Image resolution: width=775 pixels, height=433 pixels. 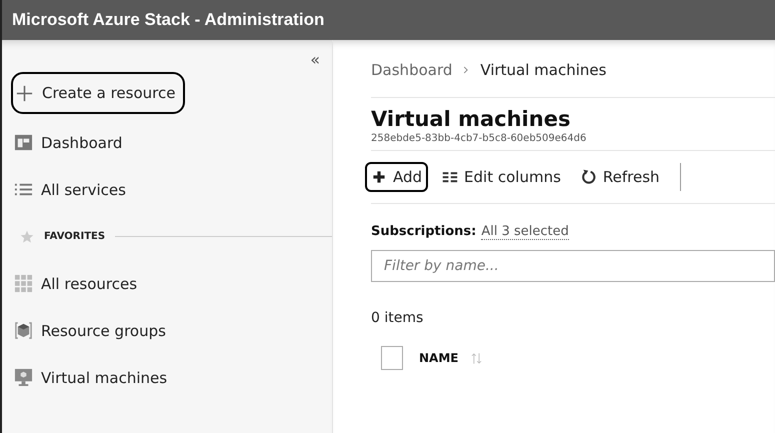 I want to click on refresh-icon, so click(x=588, y=177).